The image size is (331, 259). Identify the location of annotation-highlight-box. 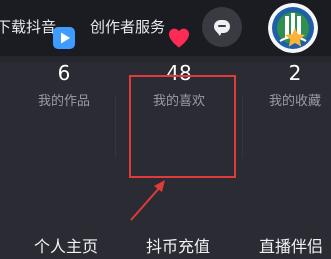
(182, 126).